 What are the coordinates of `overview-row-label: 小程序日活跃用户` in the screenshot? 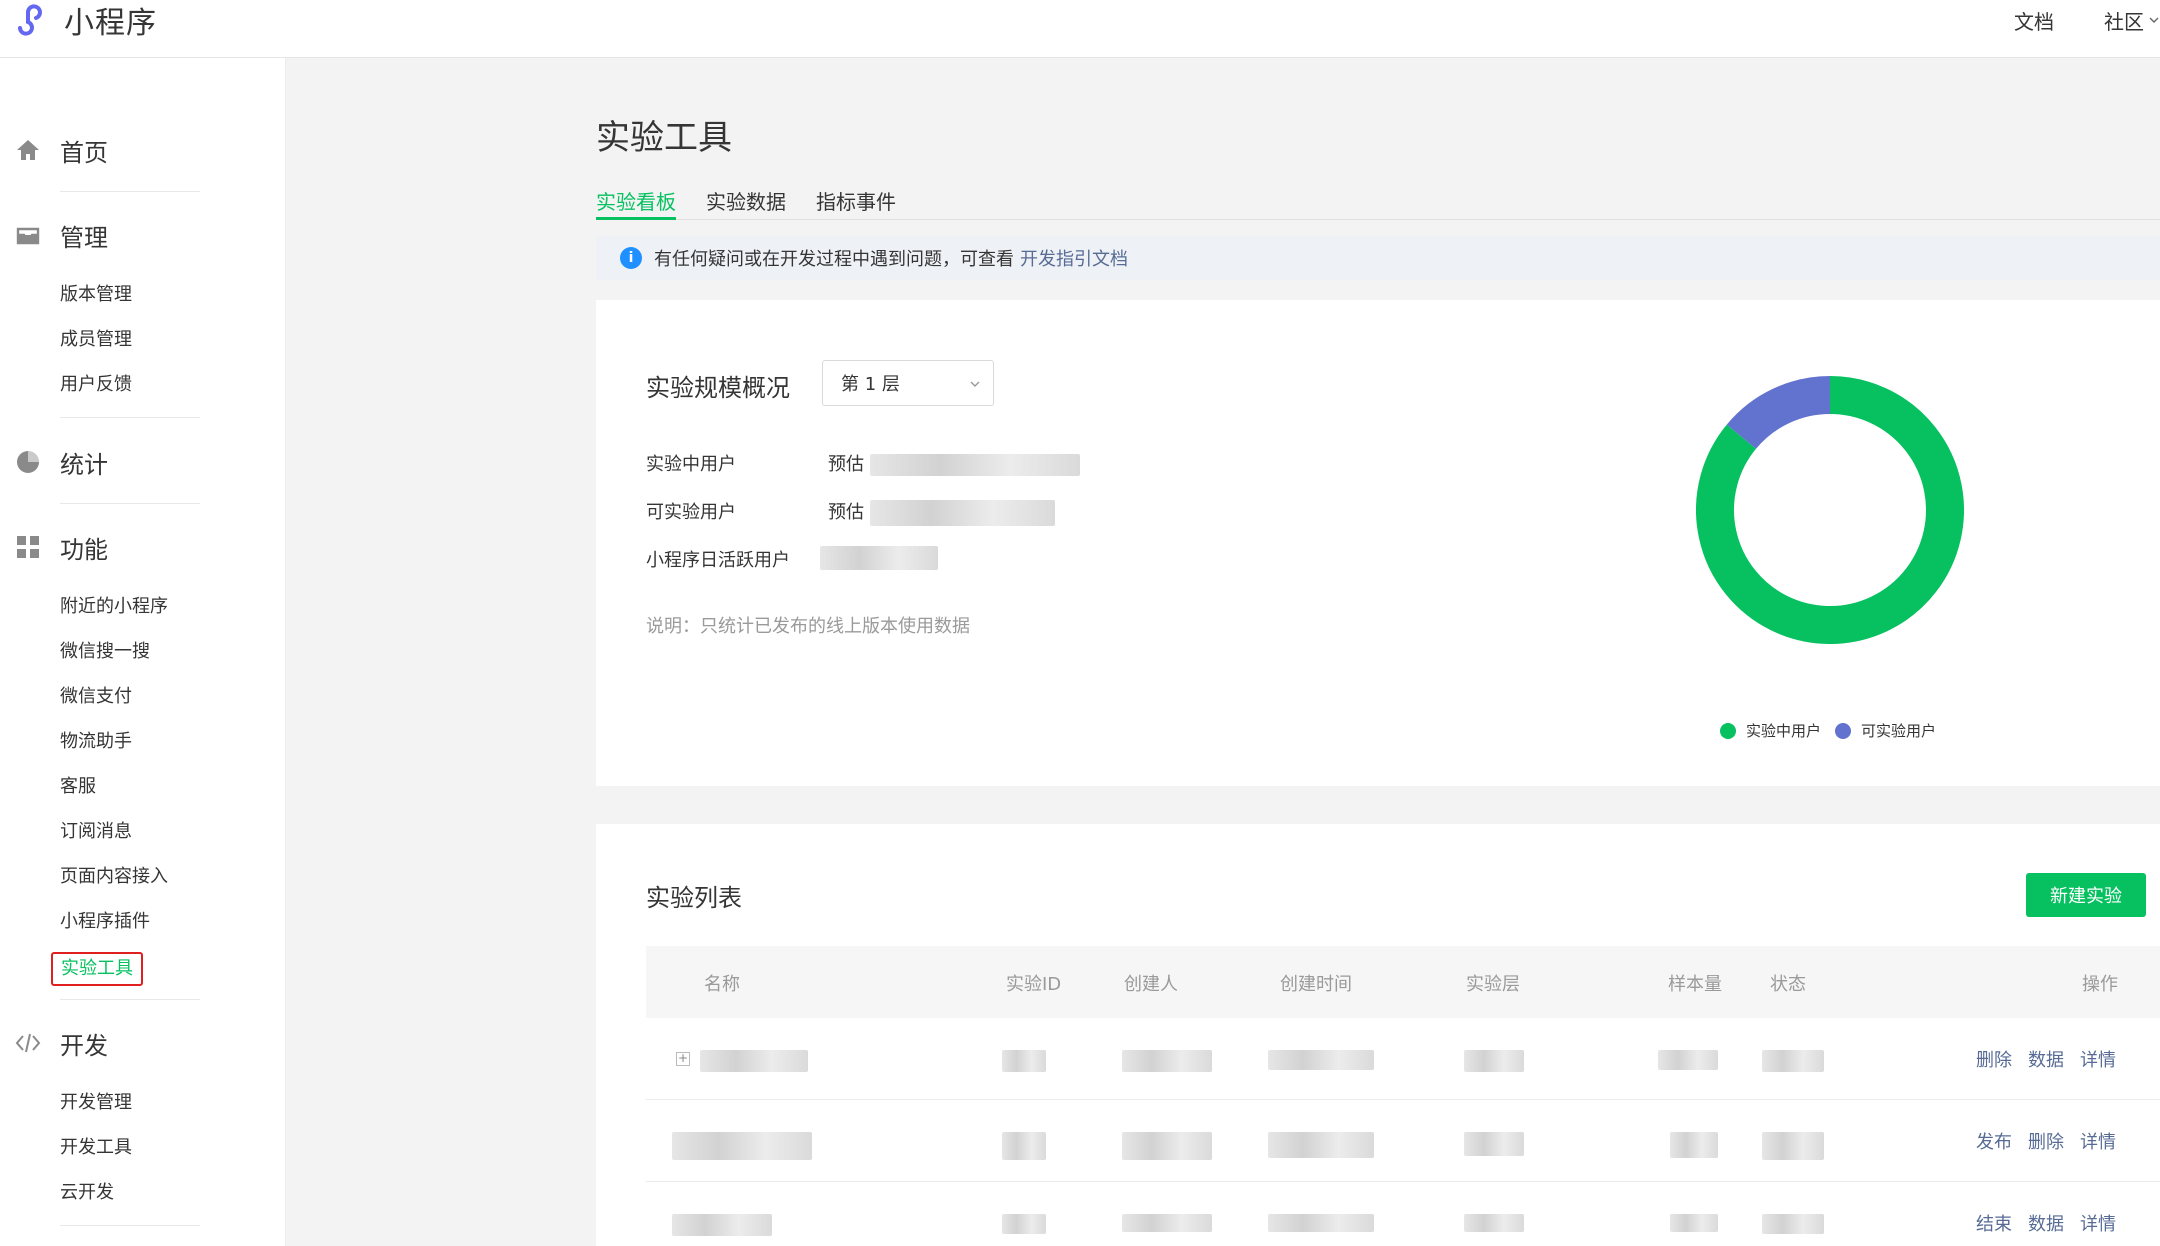 It's located at (718, 560).